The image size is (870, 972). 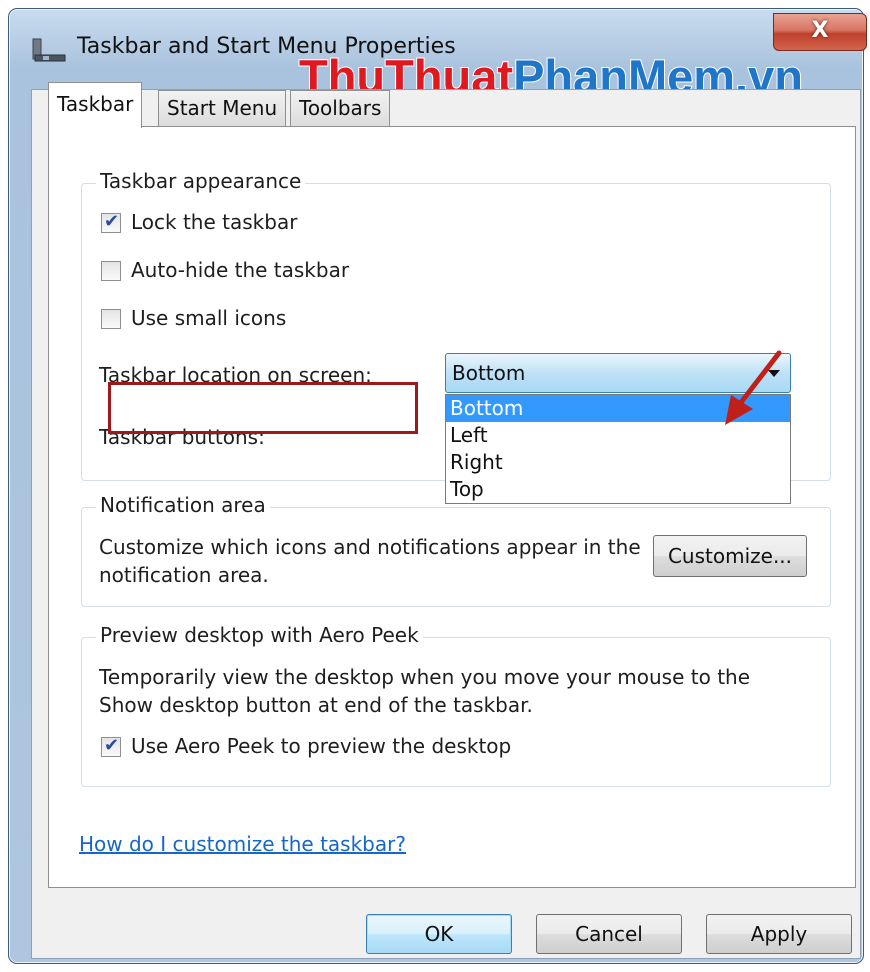 I want to click on group-title-appearance: Taskbar appearance, so click(x=201, y=181).